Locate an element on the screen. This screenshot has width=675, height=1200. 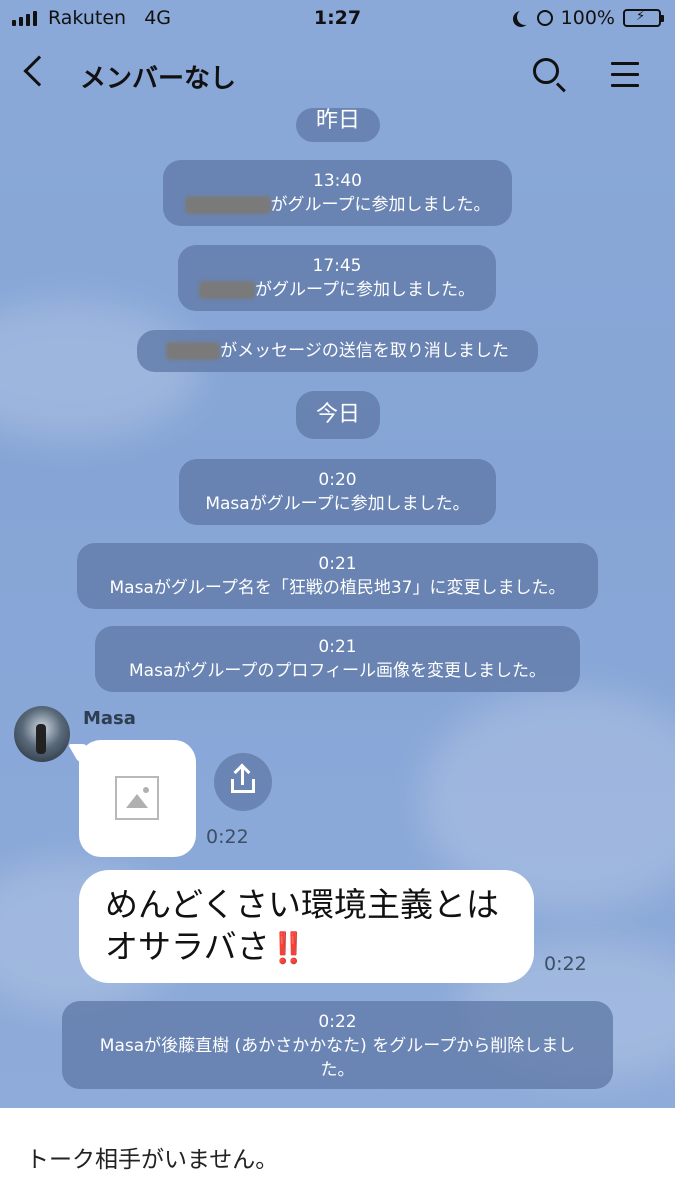
back-arrow-icon is located at coordinates (39, 71).